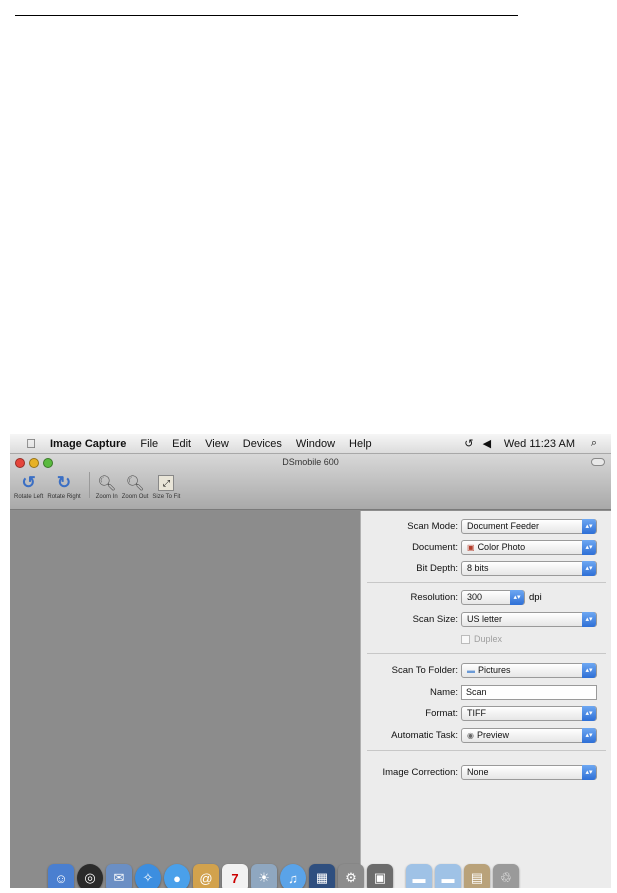  What do you see at coordinates (501, 547) in the screenshot?
I see `document-value: Color Photo` at bounding box center [501, 547].